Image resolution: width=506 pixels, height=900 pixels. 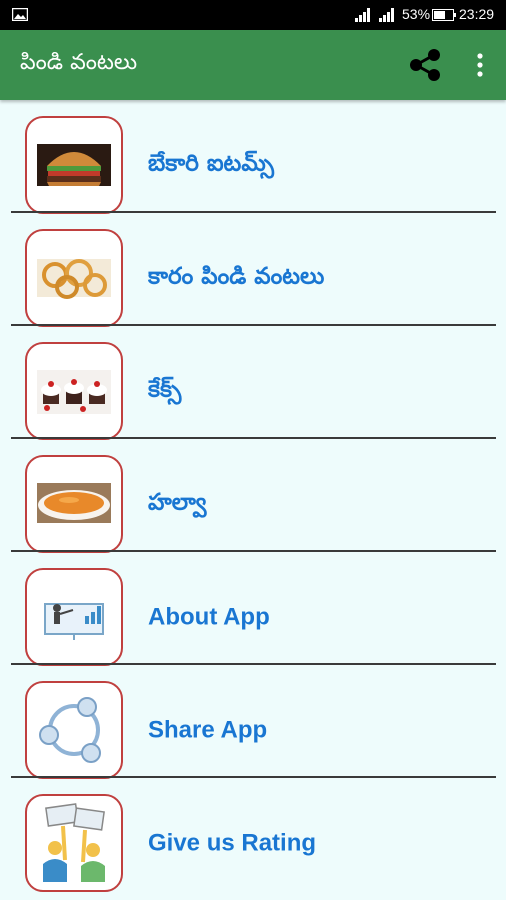 I want to click on gallery-icon, so click(x=20, y=14).